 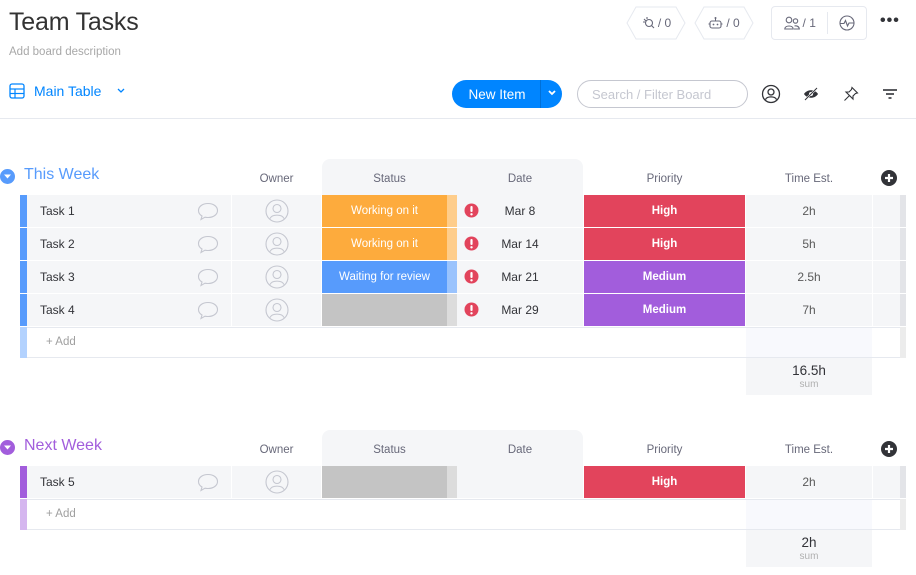 I want to click on person-filter-button, so click(x=771, y=94).